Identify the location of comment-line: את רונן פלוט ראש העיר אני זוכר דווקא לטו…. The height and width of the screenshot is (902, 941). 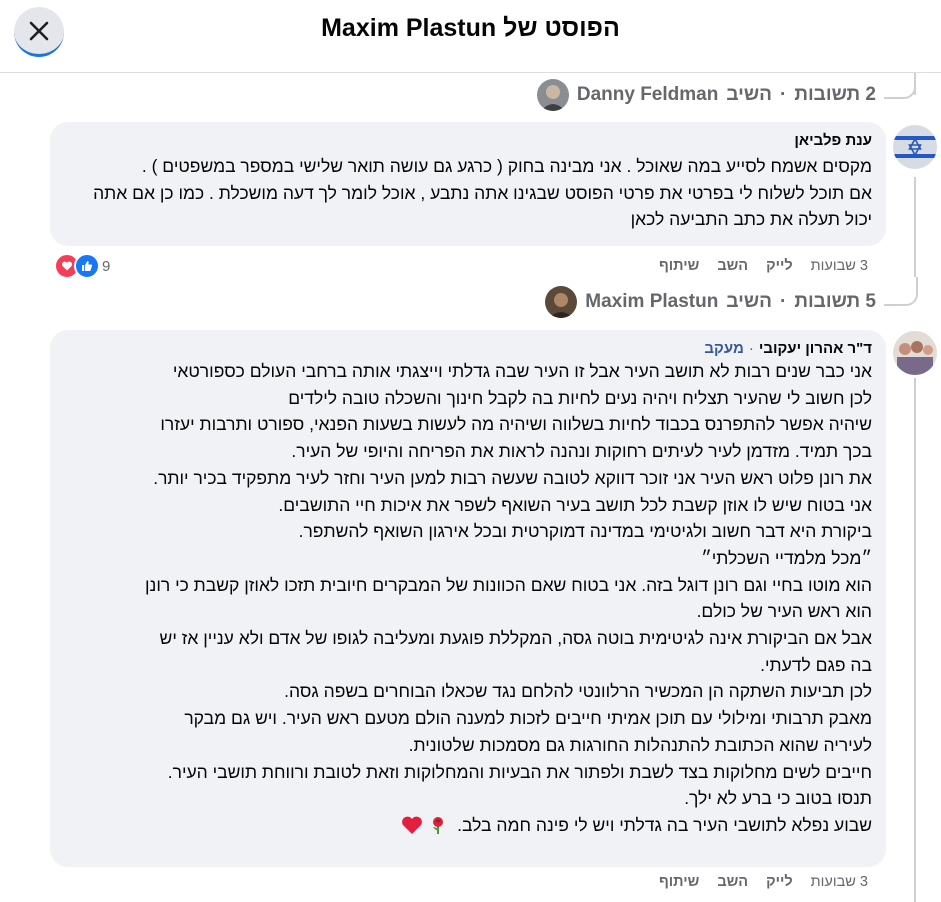
(512, 477).